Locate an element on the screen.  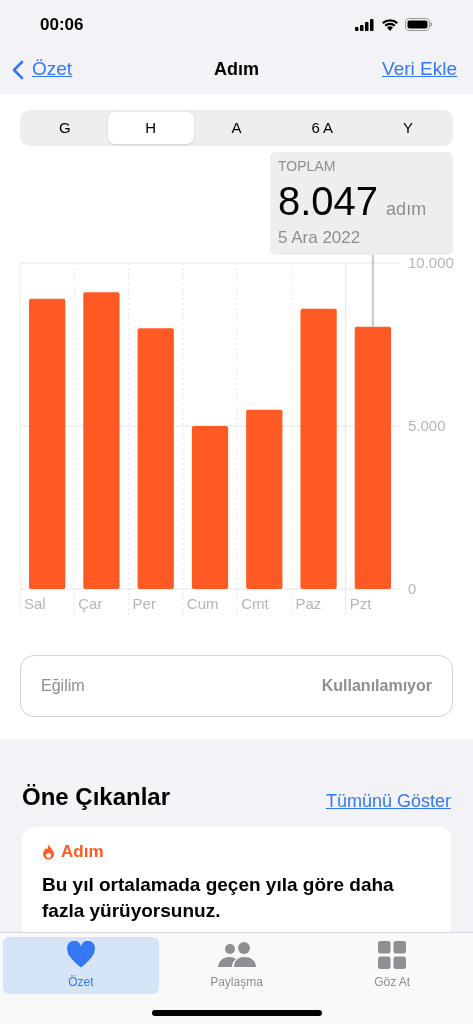
highlight-card: Adım Bu yıl ortalamada geçen yıla göre daha fazla yürüyorsunuz. is located at coordinates (236, 879).